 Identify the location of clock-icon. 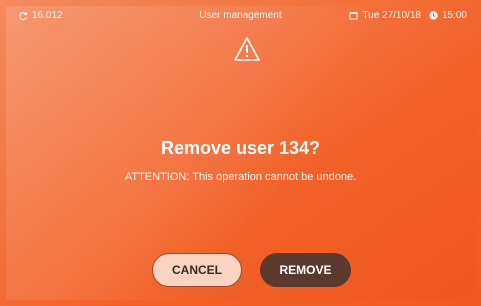
(433, 15).